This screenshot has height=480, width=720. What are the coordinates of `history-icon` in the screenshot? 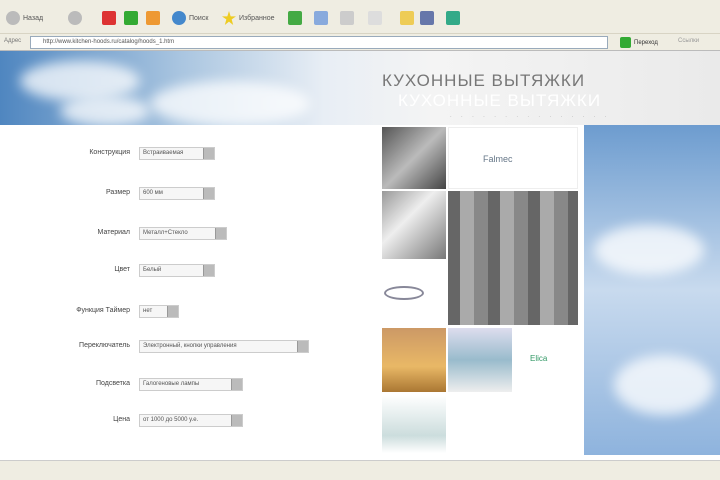 It's located at (321, 18).